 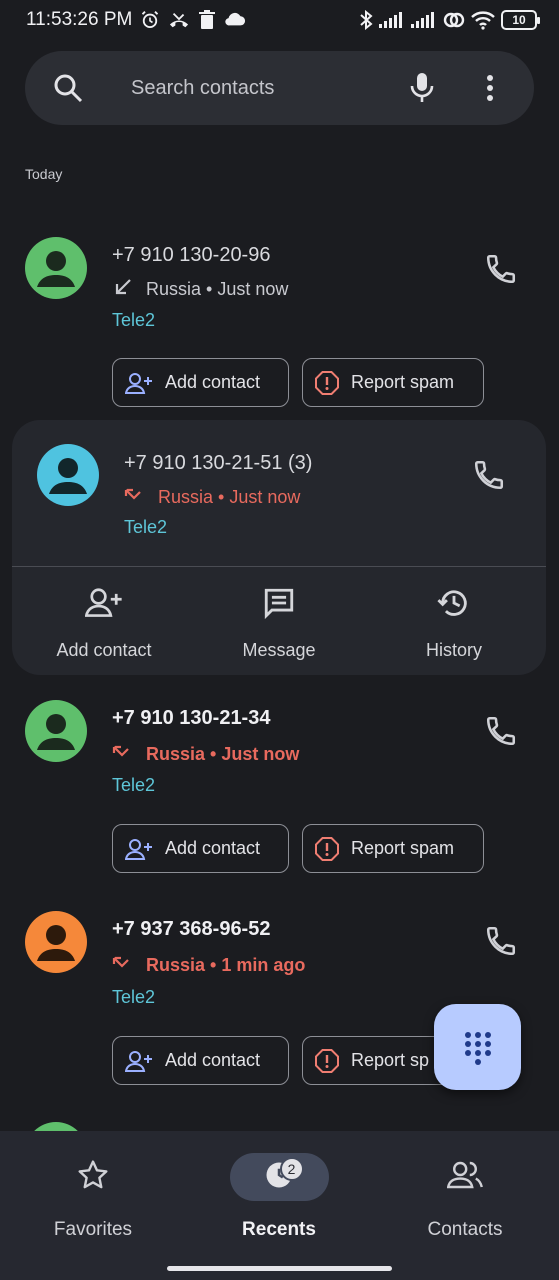 I want to click on add-contact-action-label: Add contact, so click(x=104, y=650).